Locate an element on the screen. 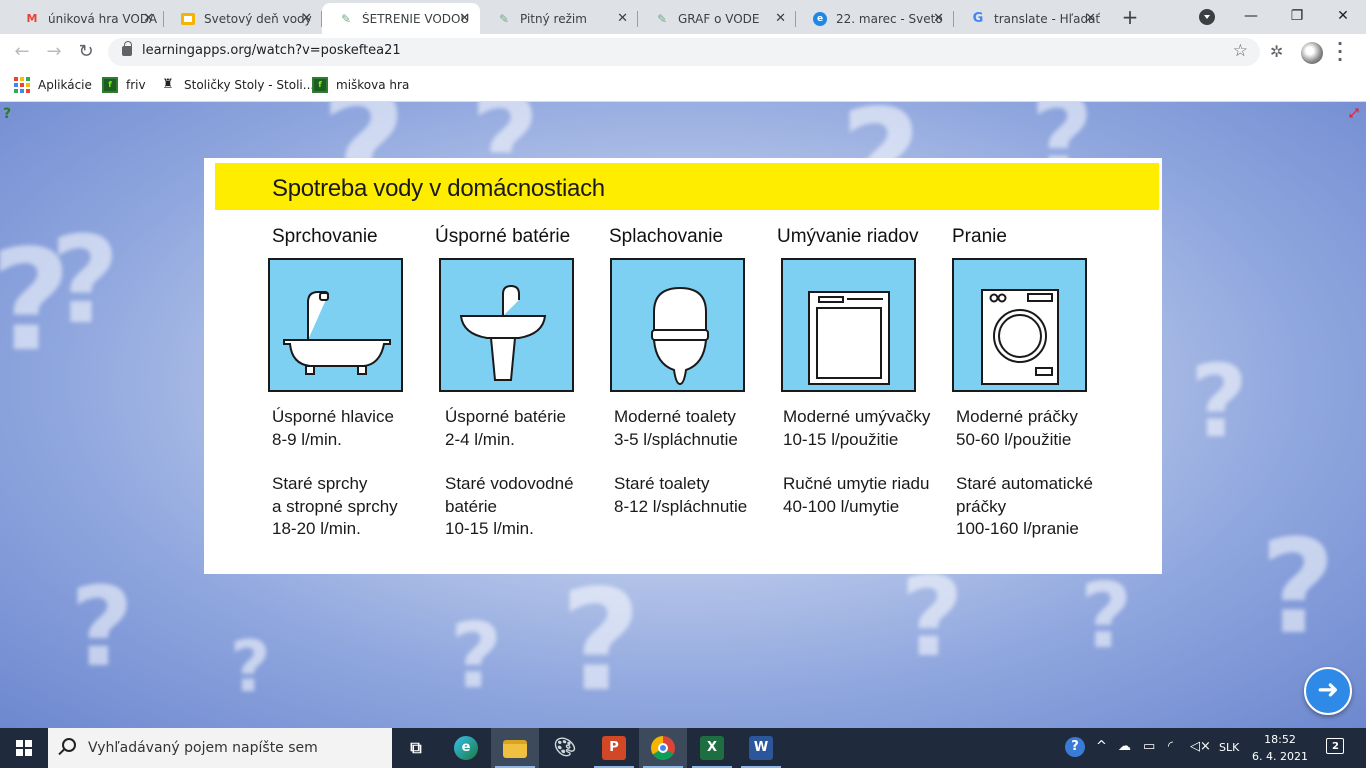 The height and width of the screenshot is (768, 1366). saving-value: 10-15 l/použitie is located at coordinates (841, 439).